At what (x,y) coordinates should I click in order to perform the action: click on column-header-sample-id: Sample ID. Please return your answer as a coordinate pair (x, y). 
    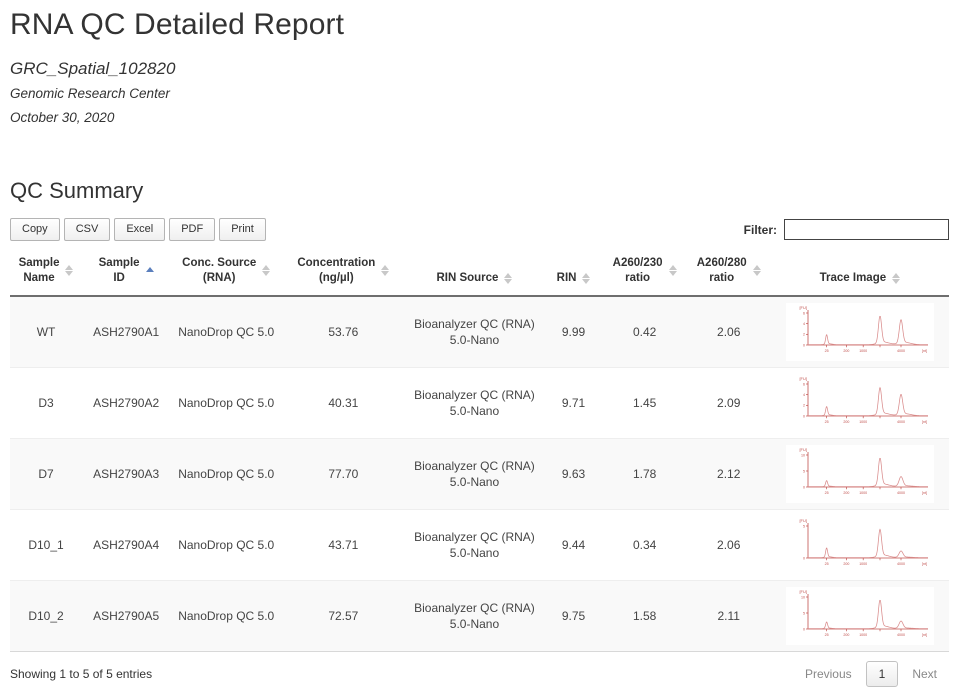
    Looking at the image, I should click on (126, 274).